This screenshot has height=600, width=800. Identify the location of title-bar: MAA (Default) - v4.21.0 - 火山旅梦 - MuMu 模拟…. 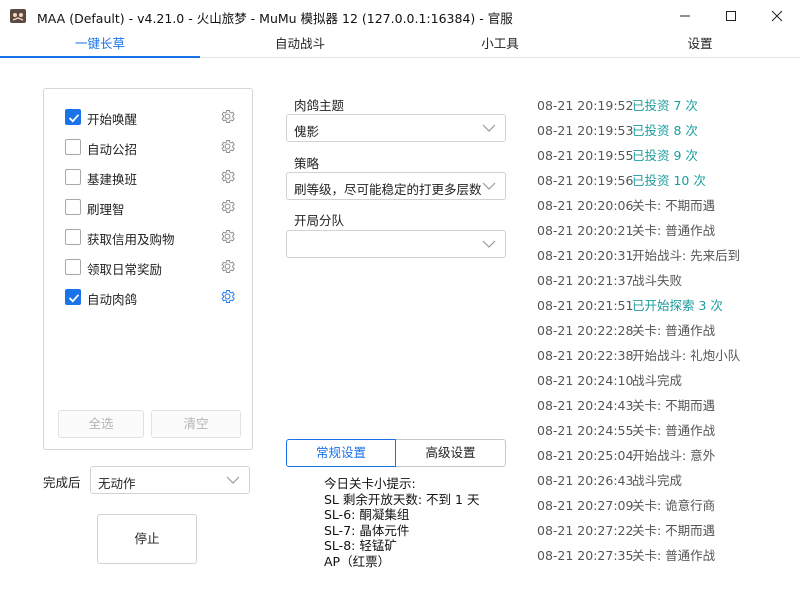
(400, 16).